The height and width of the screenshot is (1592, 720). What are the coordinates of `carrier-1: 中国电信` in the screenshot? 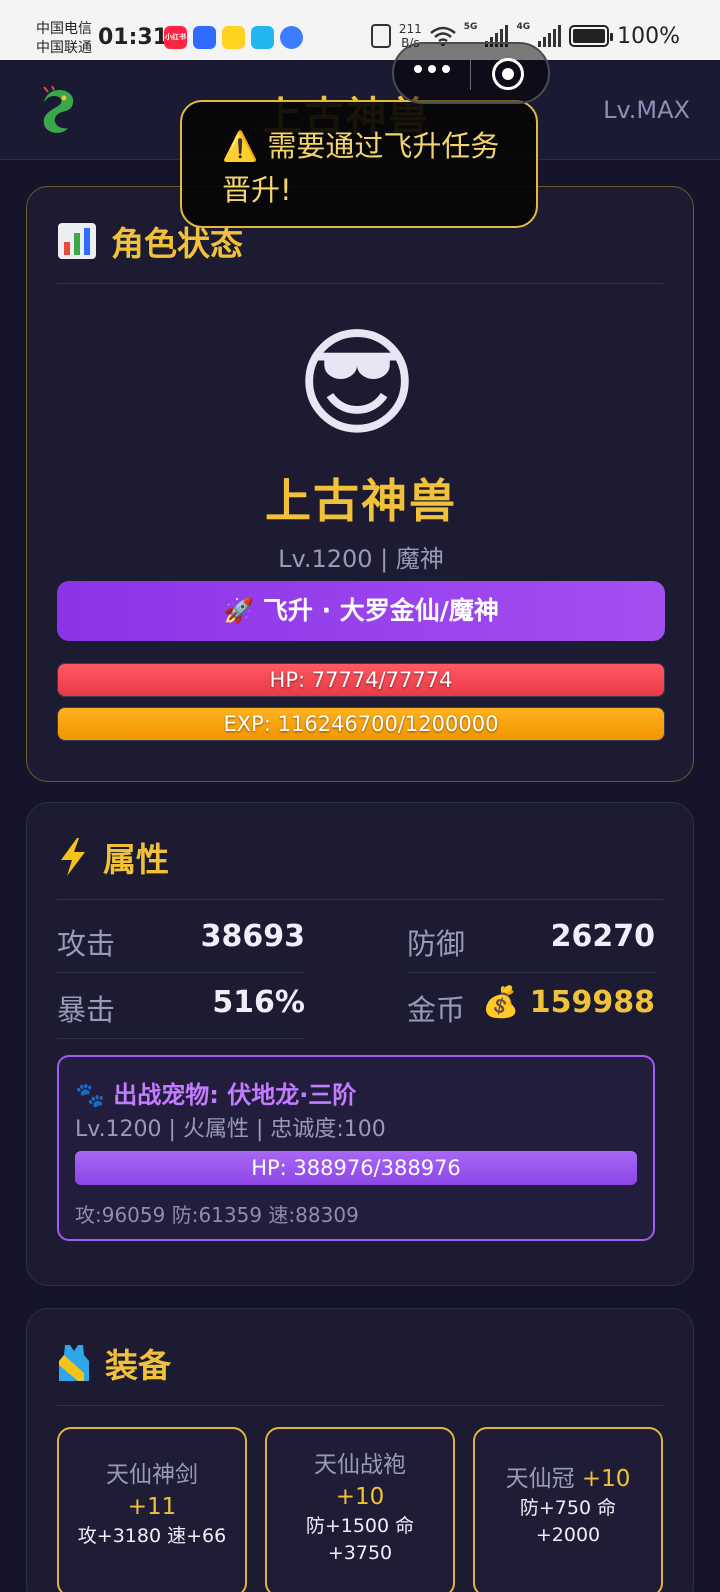 It's located at (64, 29).